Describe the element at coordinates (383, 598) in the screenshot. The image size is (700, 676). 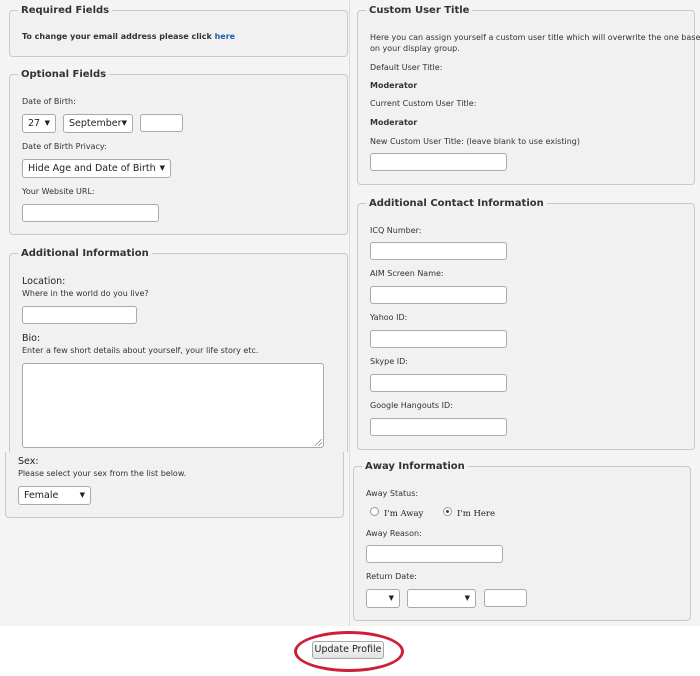
I see `return-day-select: ▼` at that location.